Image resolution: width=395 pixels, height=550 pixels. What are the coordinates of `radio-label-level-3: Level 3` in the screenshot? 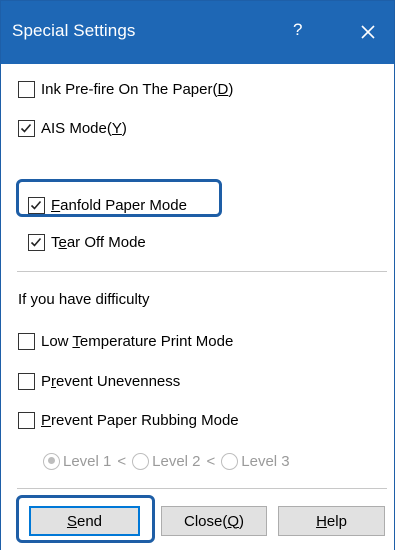 It's located at (265, 461).